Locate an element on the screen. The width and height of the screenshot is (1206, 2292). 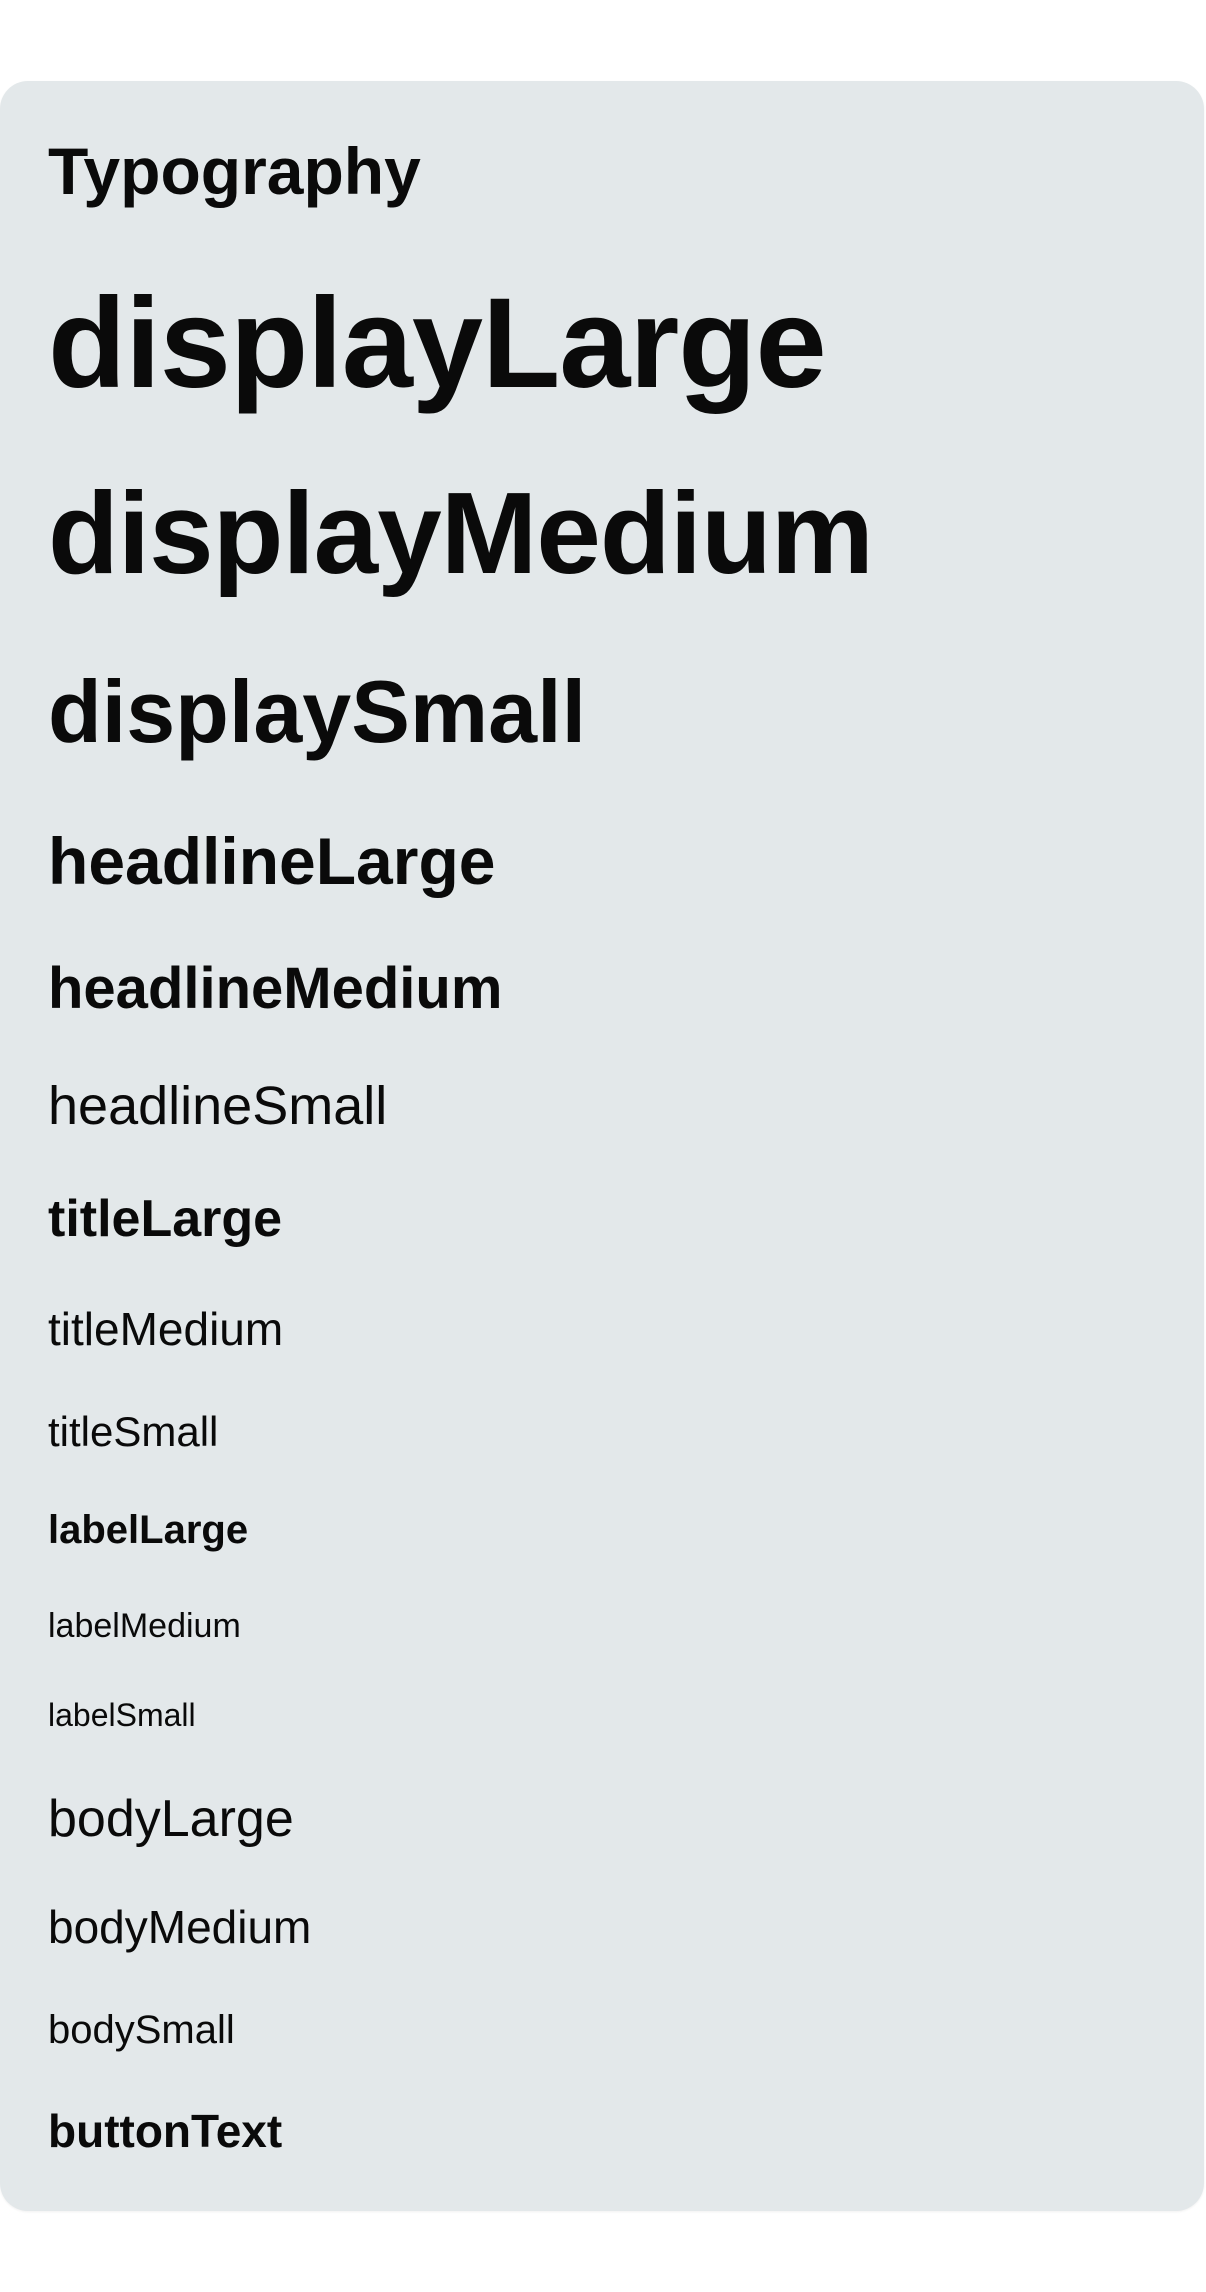
sample-headline-large: headlineLarge is located at coordinates (272, 861).